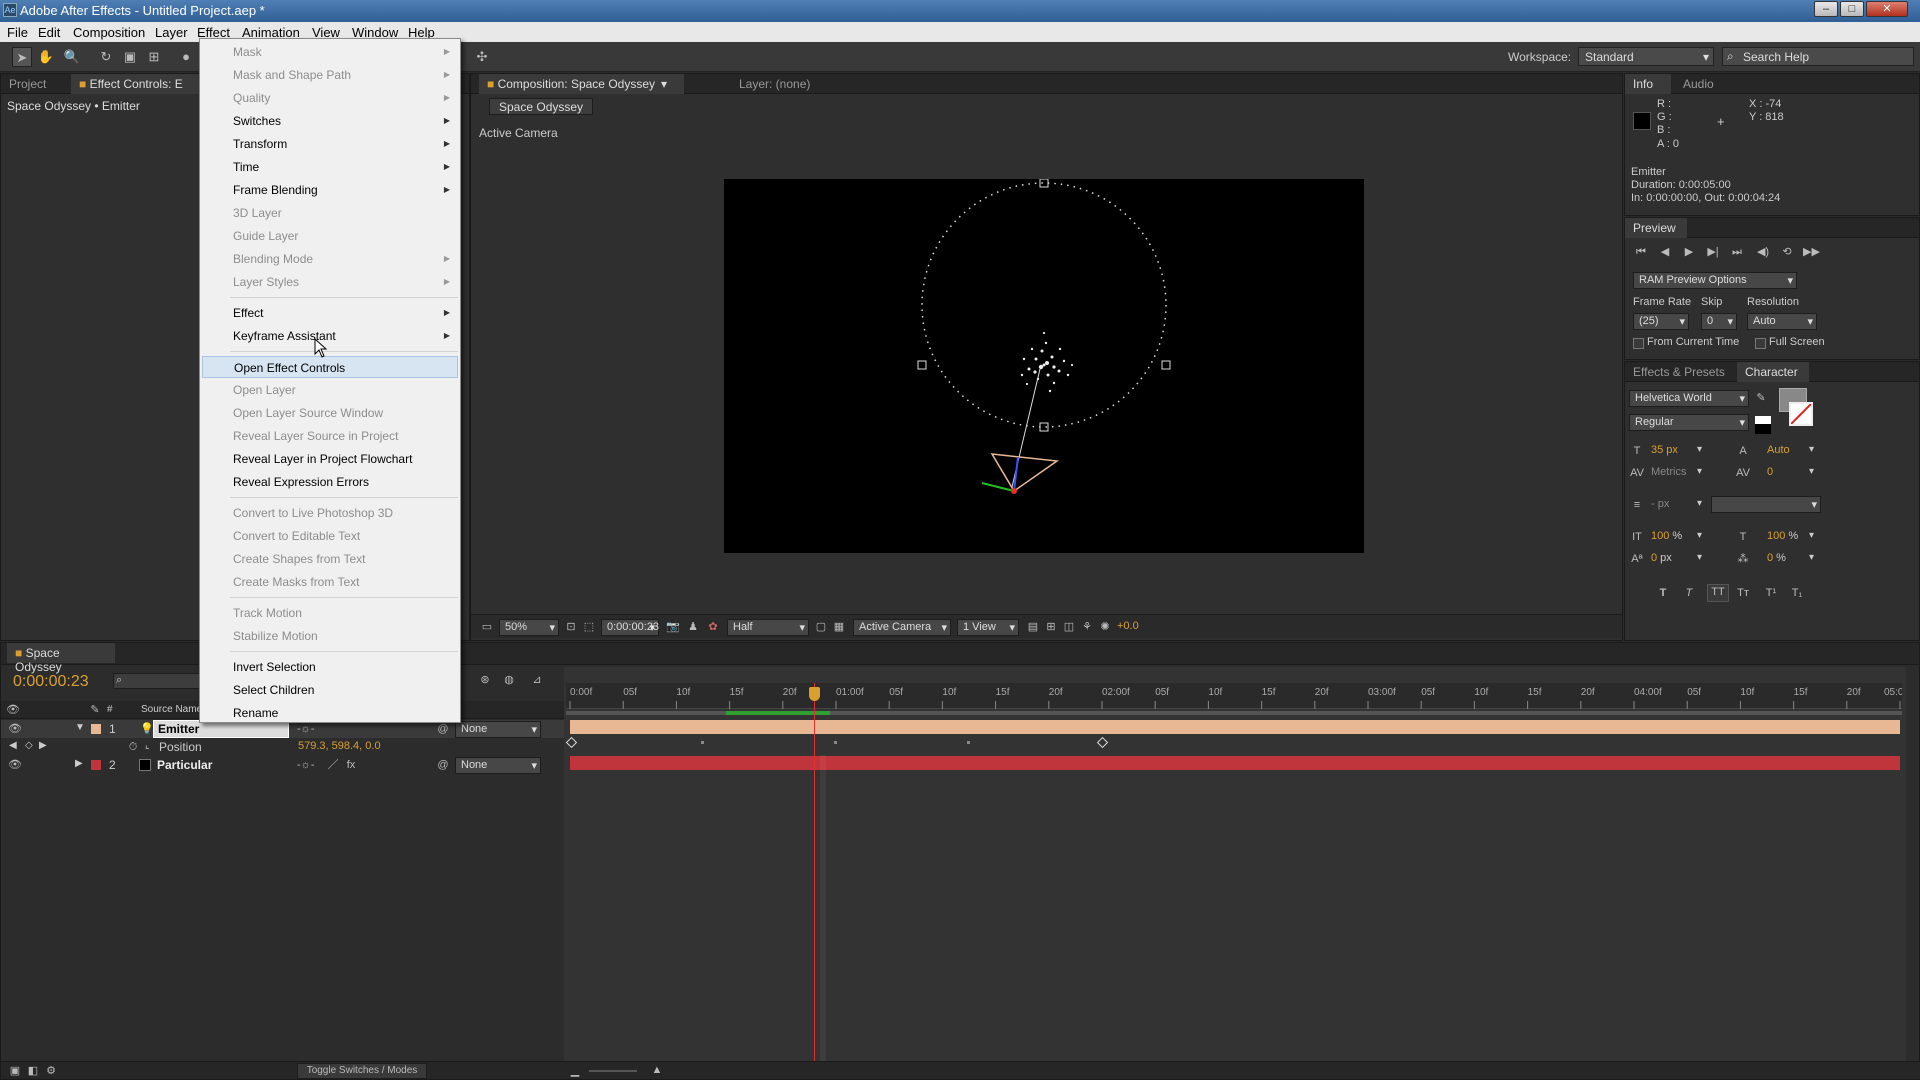 The image size is (1920, 1080). I want to click on zoom-slider, so click(613, 1071).